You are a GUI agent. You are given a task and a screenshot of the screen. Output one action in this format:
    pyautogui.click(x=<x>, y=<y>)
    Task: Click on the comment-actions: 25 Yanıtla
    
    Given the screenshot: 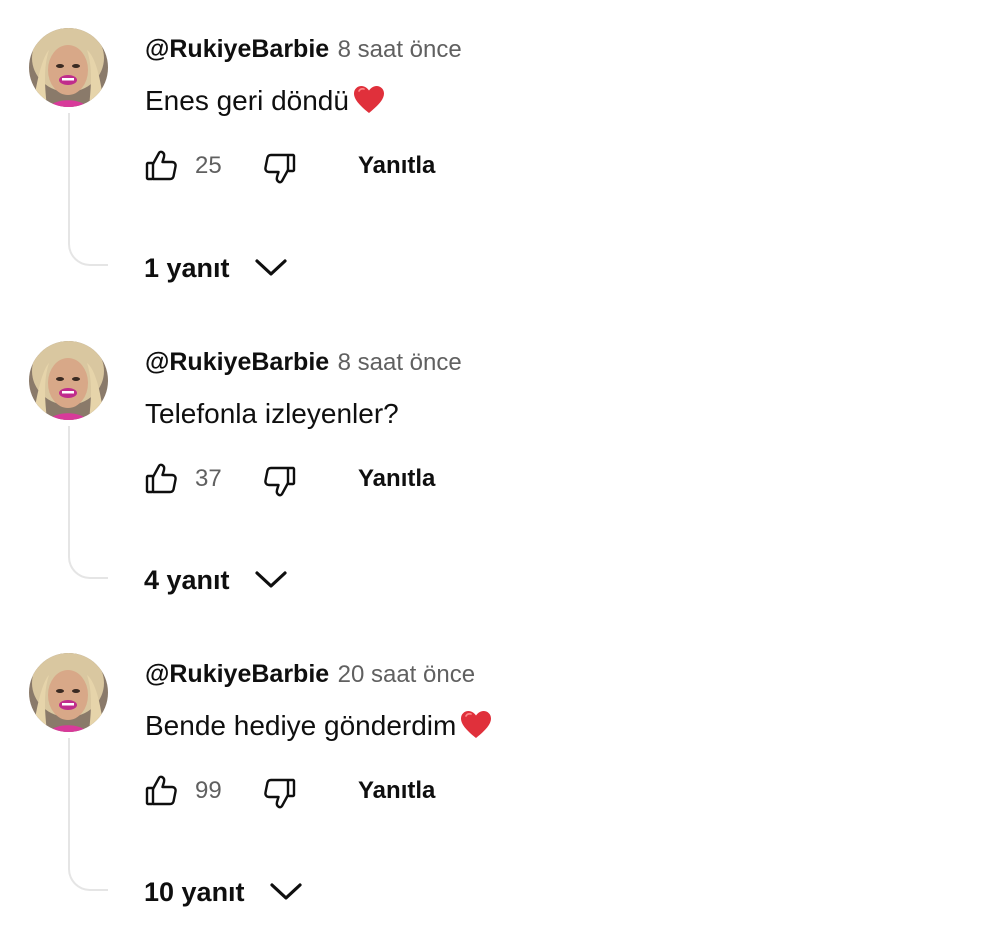 What is the action you would take?
    pyautogui.click(x=344, y=166)
    